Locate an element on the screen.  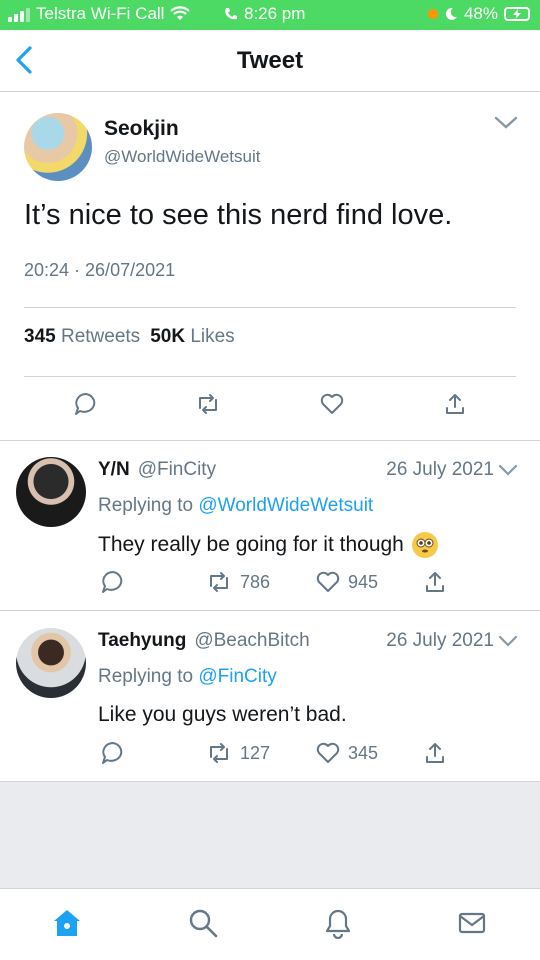
replying-to: Replying to @WorldWideWetsuit is located at coordinates (235, 506).